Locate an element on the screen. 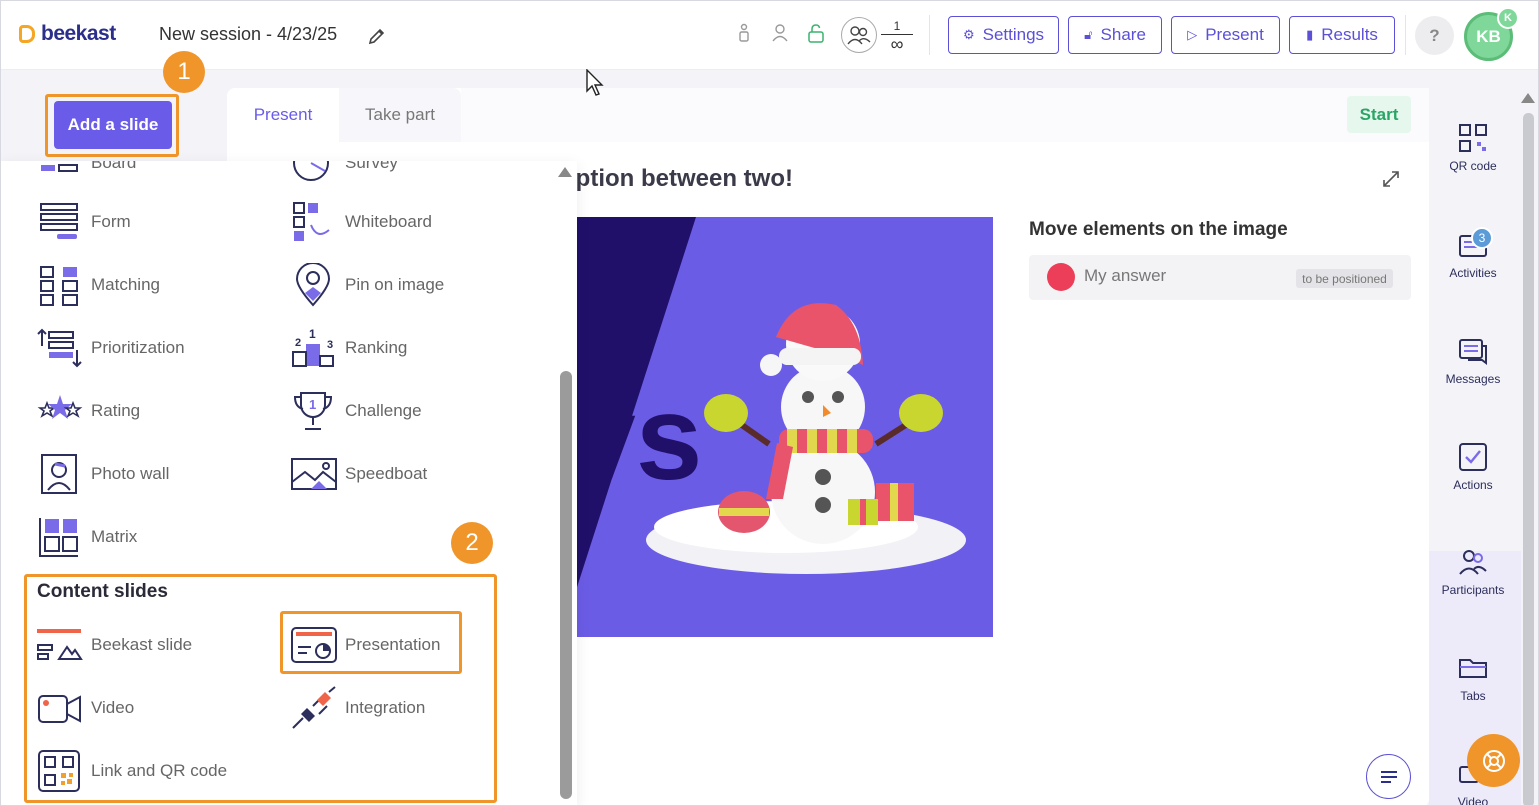  slide-type-link-qr: Link and QR code is located at coordinates (132, 771).